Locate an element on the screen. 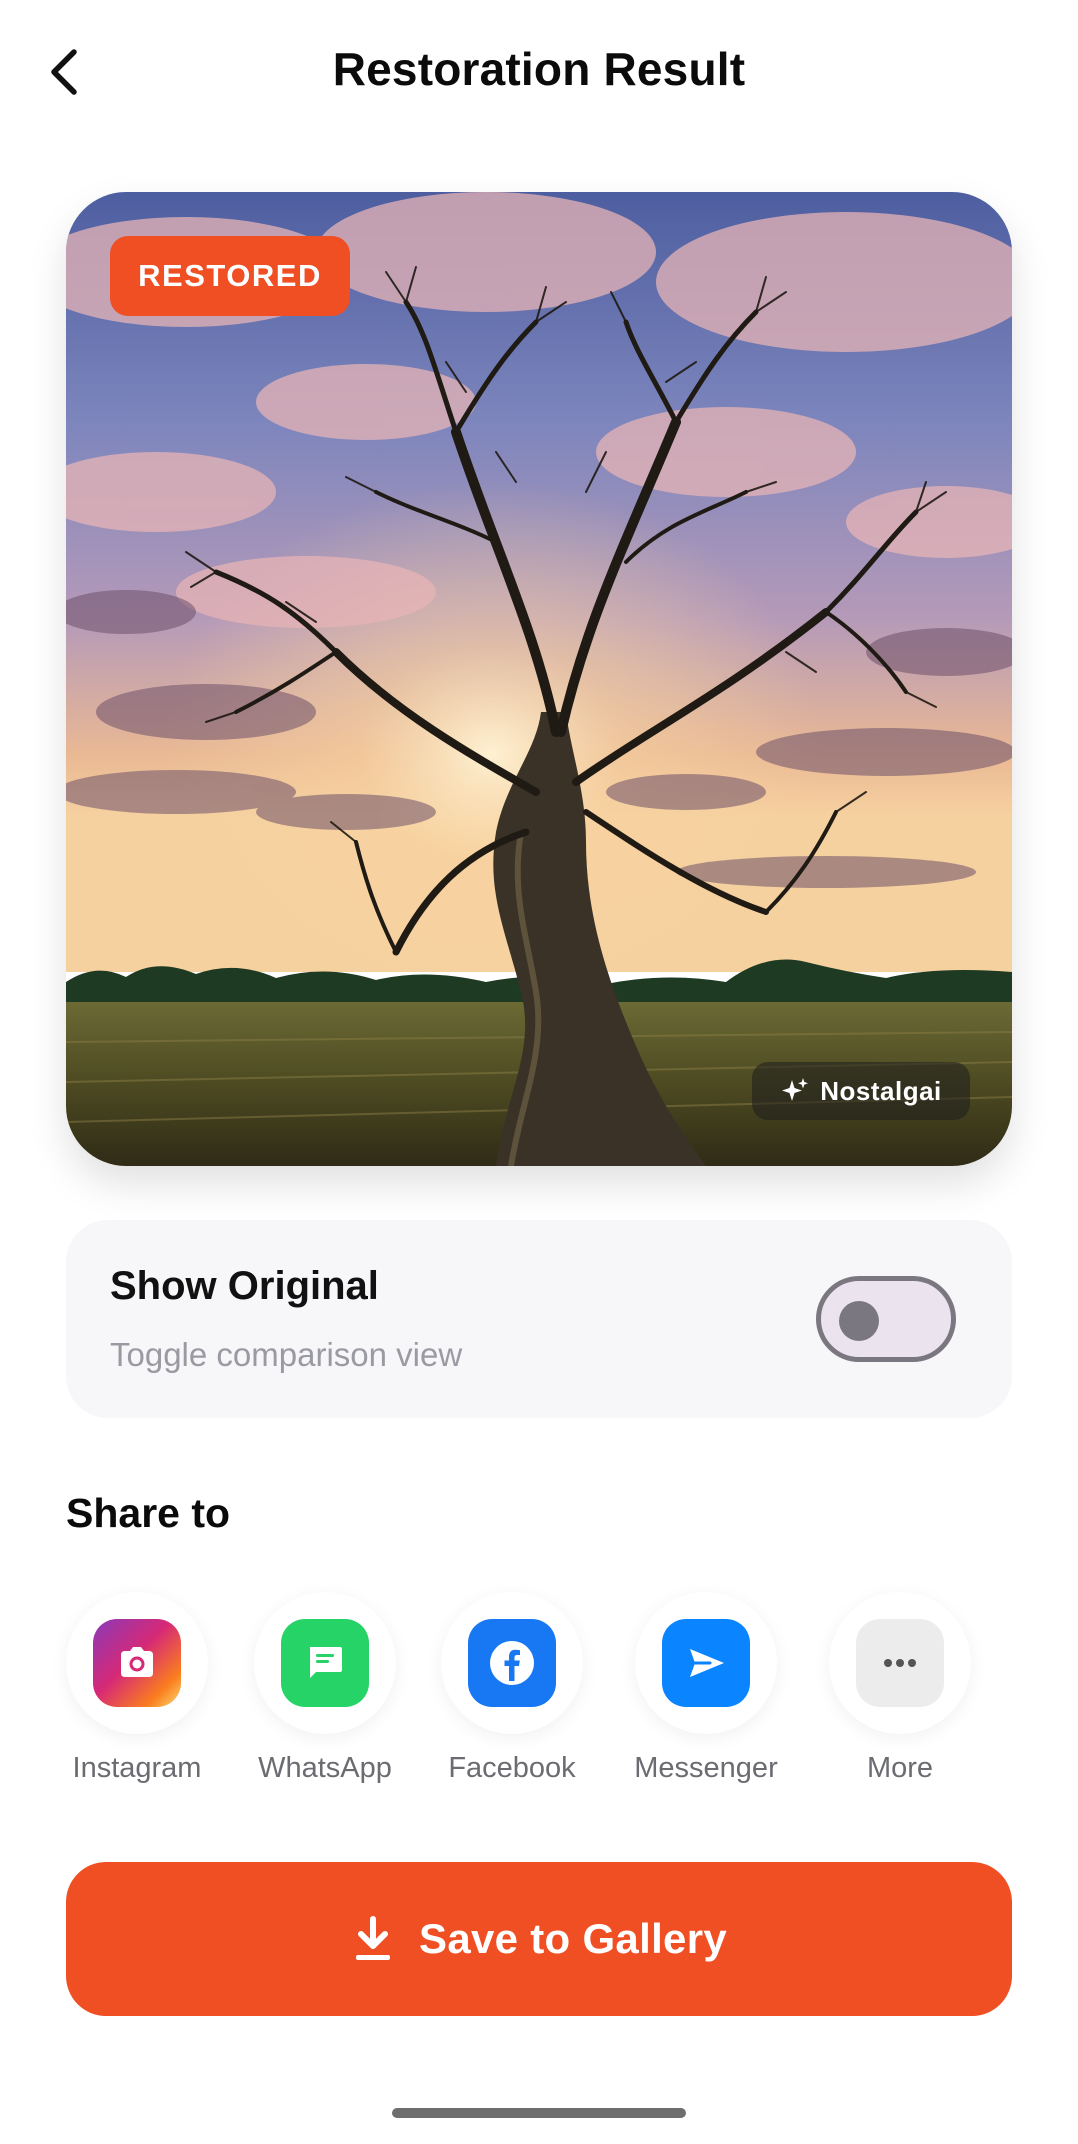 Image resolution: width=1078 pixels, height=2144 pixels. watermark: Nostalgai is located at coordinates (861, 1091).